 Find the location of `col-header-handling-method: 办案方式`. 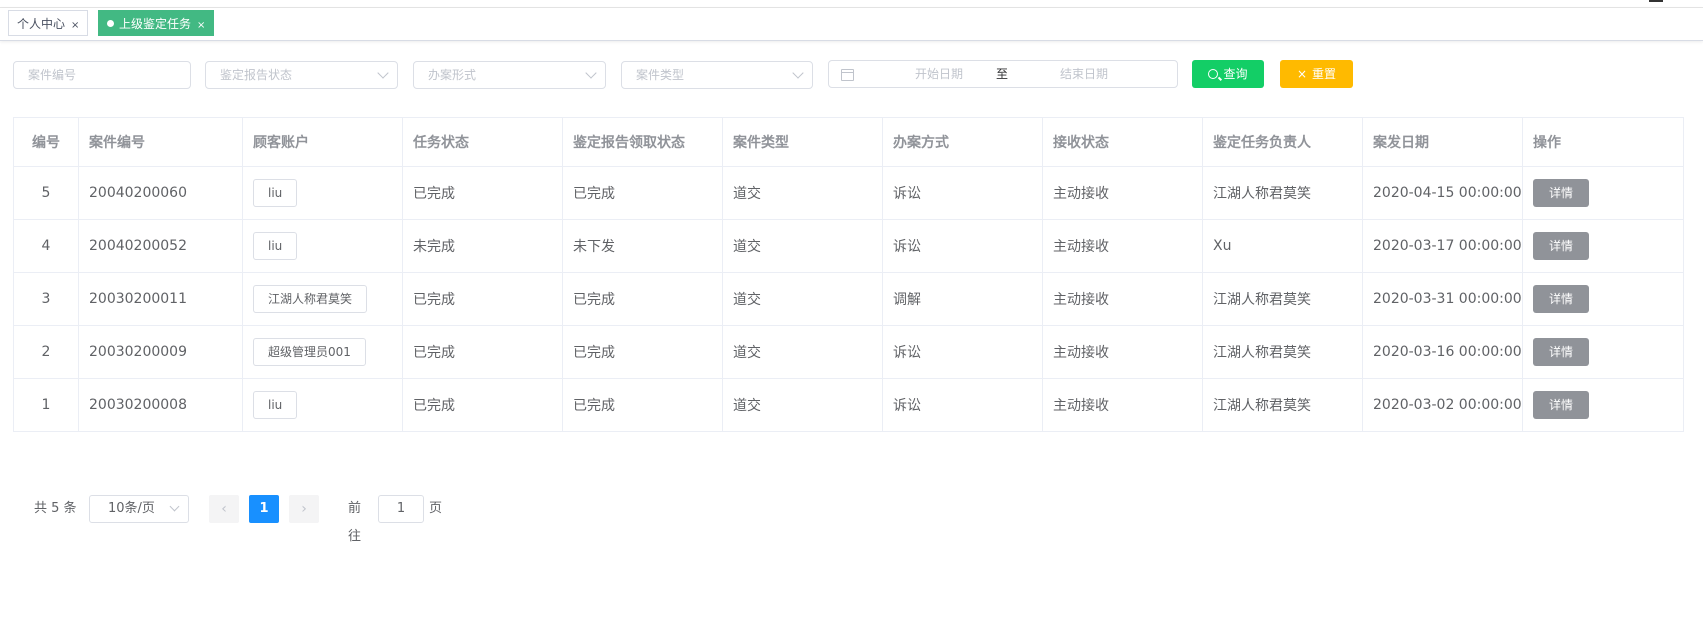

col-header-handling-method: 办案方式 is located at coordinates (962, 142).